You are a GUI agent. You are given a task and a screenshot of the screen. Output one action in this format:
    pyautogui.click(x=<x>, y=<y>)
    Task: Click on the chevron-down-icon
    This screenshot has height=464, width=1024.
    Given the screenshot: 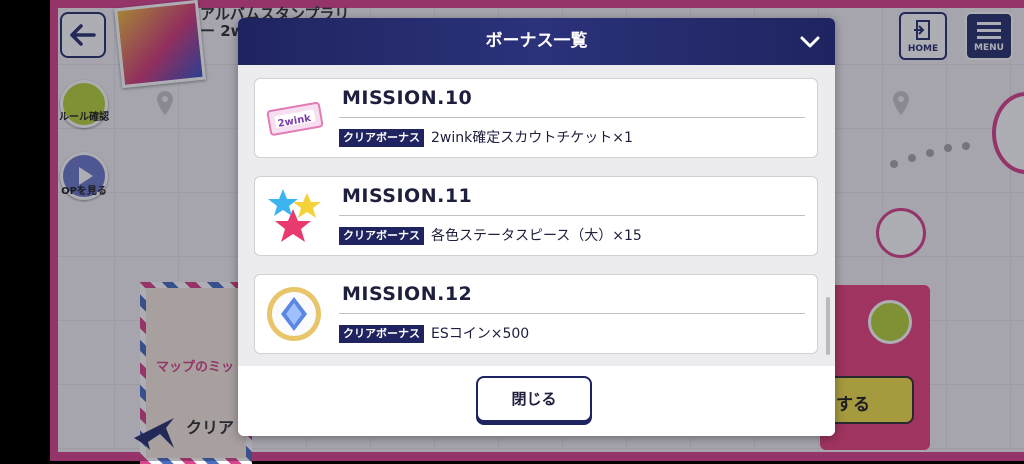 What is the action you would take?
    pyautogui.click(x=810, y=42)
    